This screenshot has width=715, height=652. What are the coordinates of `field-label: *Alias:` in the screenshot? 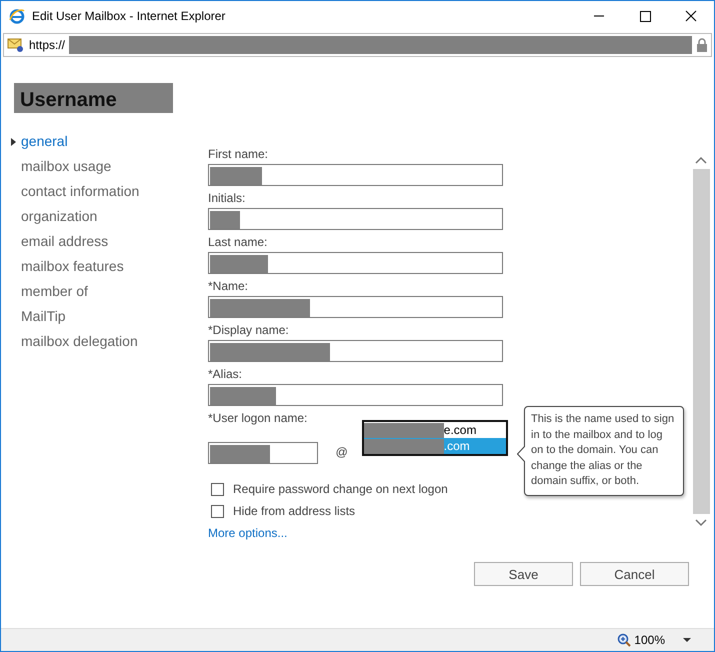 It's located at (225, 374).